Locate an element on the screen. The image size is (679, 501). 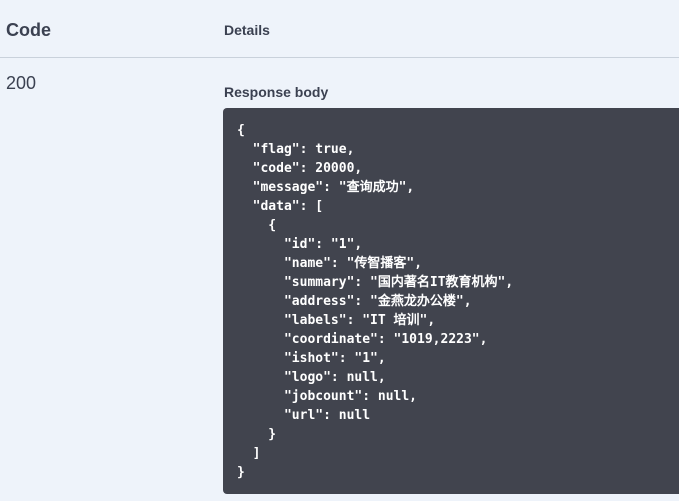
response-status-code: 200 is located at coordinates (21, 83).